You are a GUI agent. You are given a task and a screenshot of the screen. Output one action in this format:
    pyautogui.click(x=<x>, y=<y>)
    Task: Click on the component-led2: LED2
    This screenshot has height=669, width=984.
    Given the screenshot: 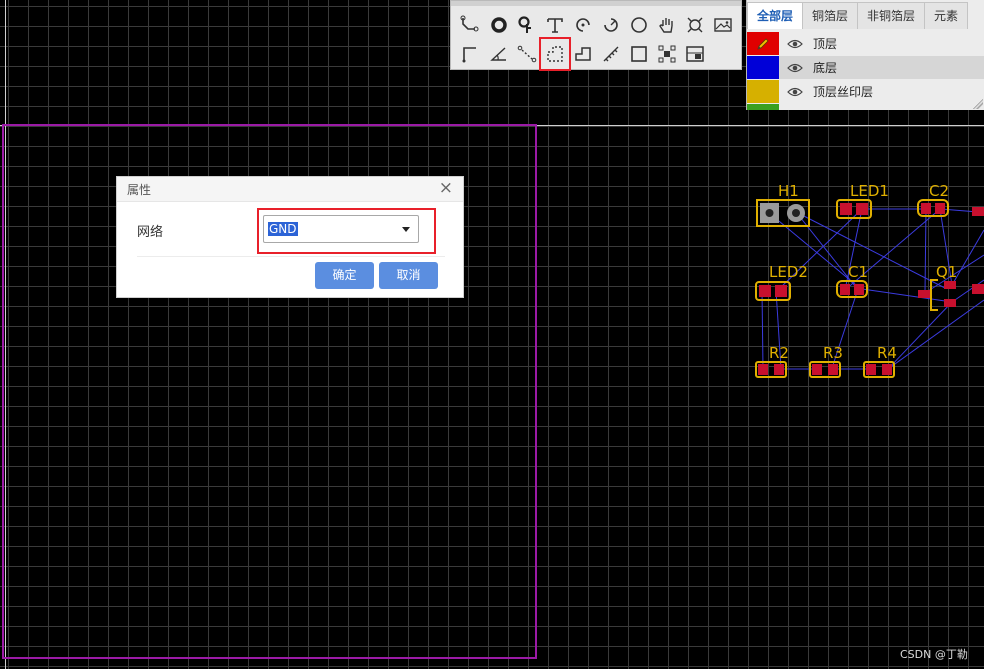 What is the action you would take?
    pyautogui.click(x=781, y=282)
    